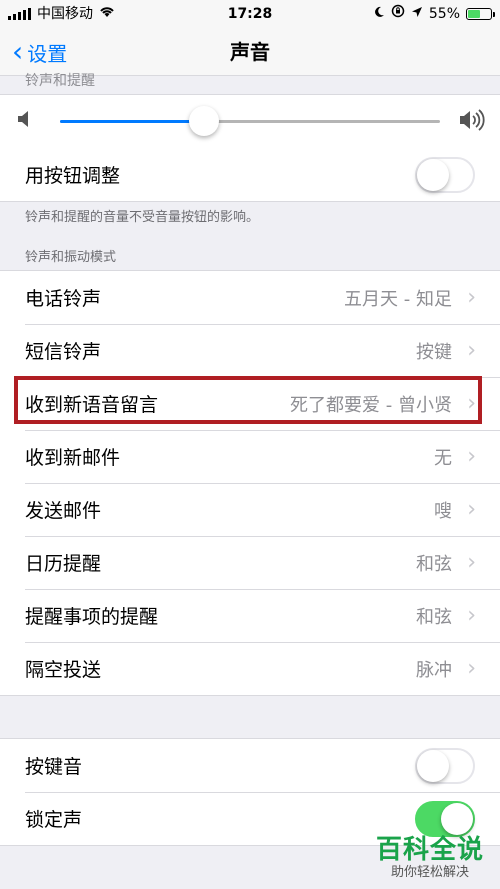 The height and width of the screenshot is (889, 500). I want to click on list-item: 隔空投送 脉冲 ›, so click(250, 668).